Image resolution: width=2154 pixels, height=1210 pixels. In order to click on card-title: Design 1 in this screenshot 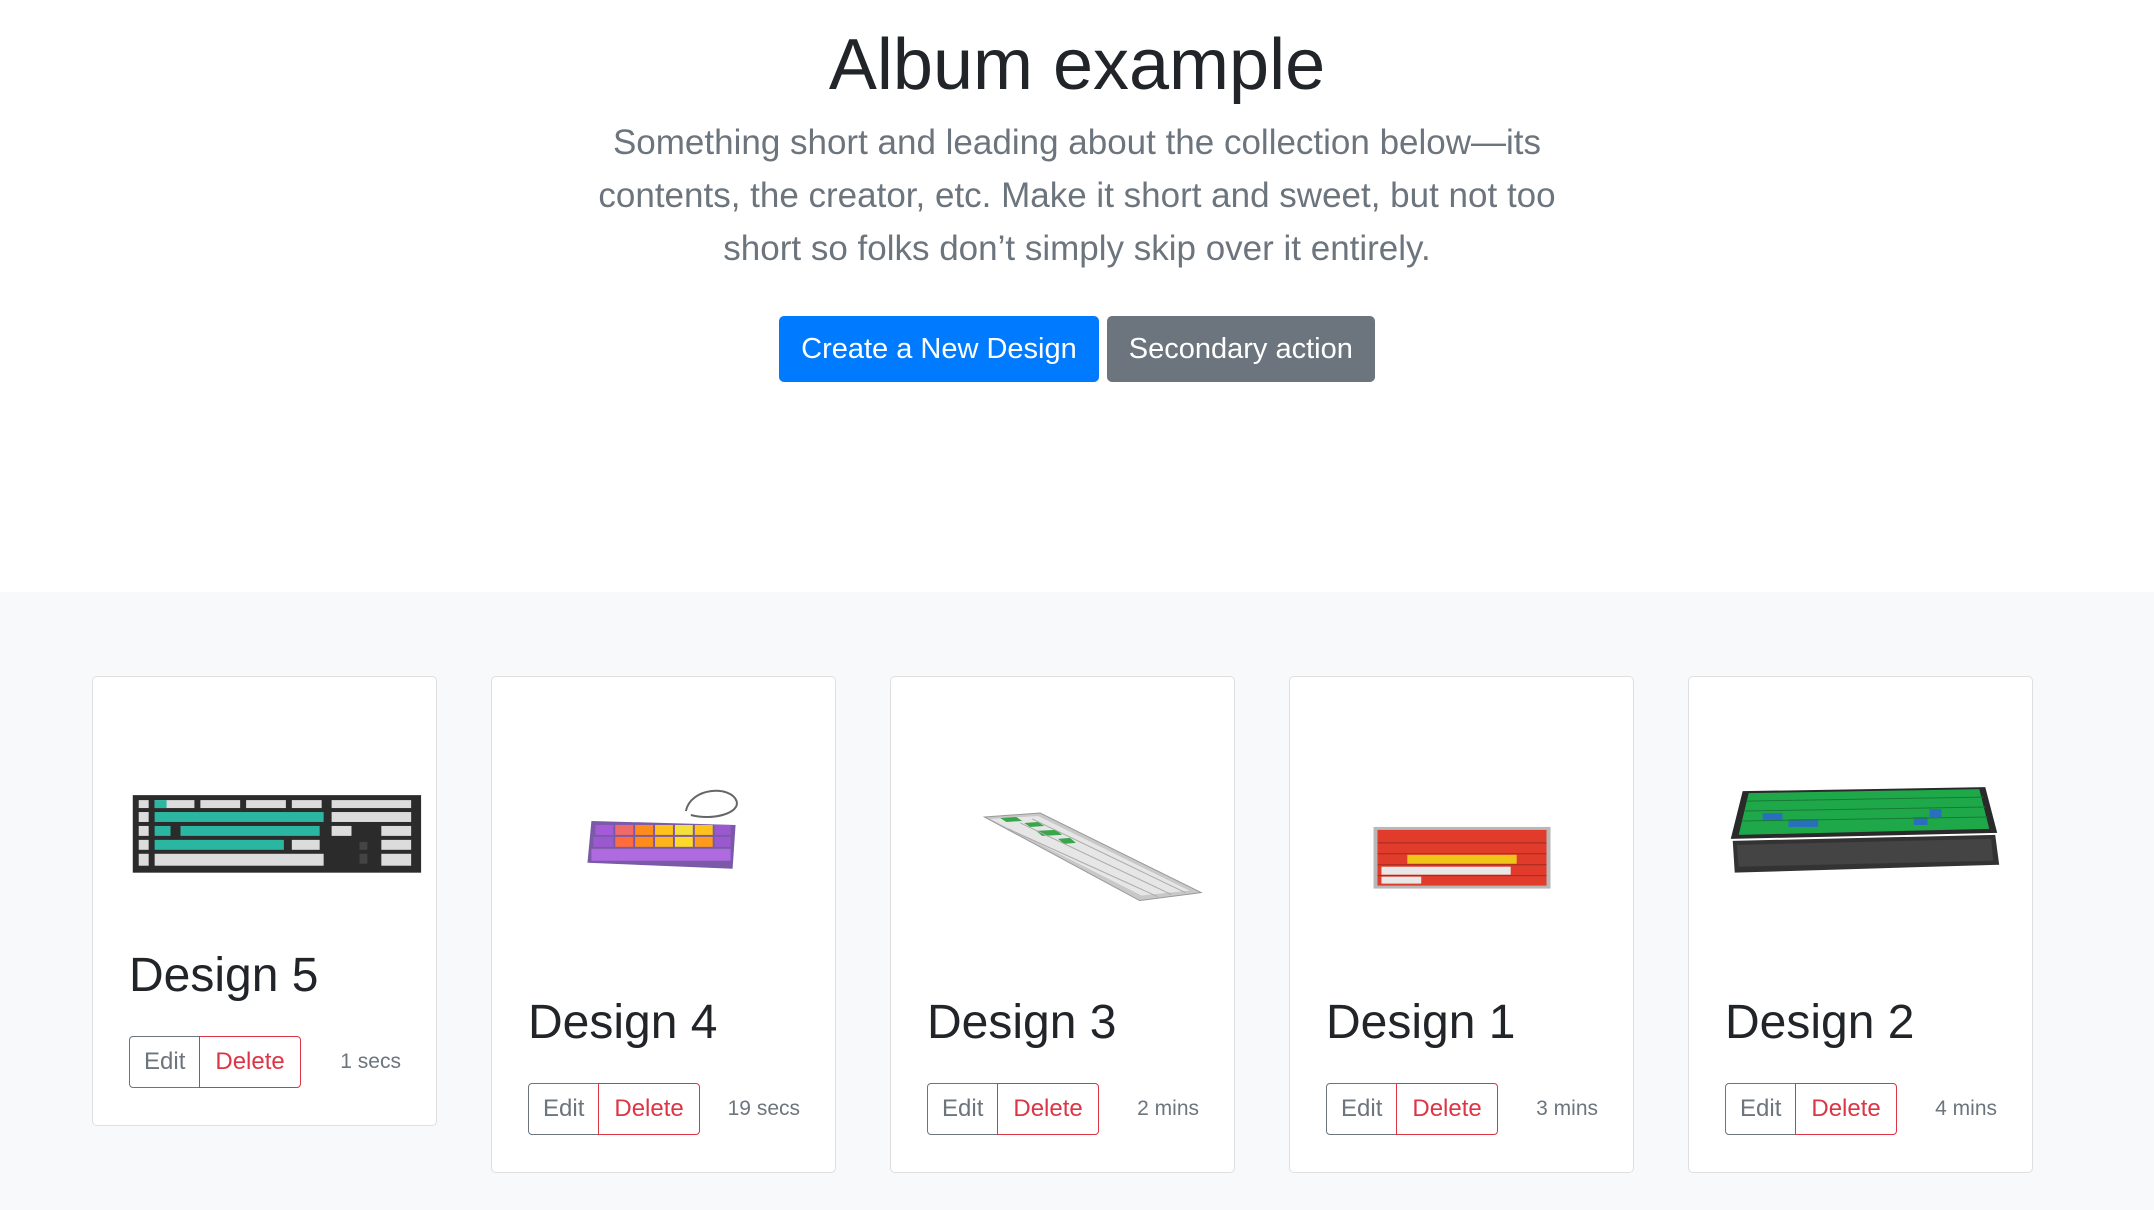, I will do `click(1421, 1022)`.